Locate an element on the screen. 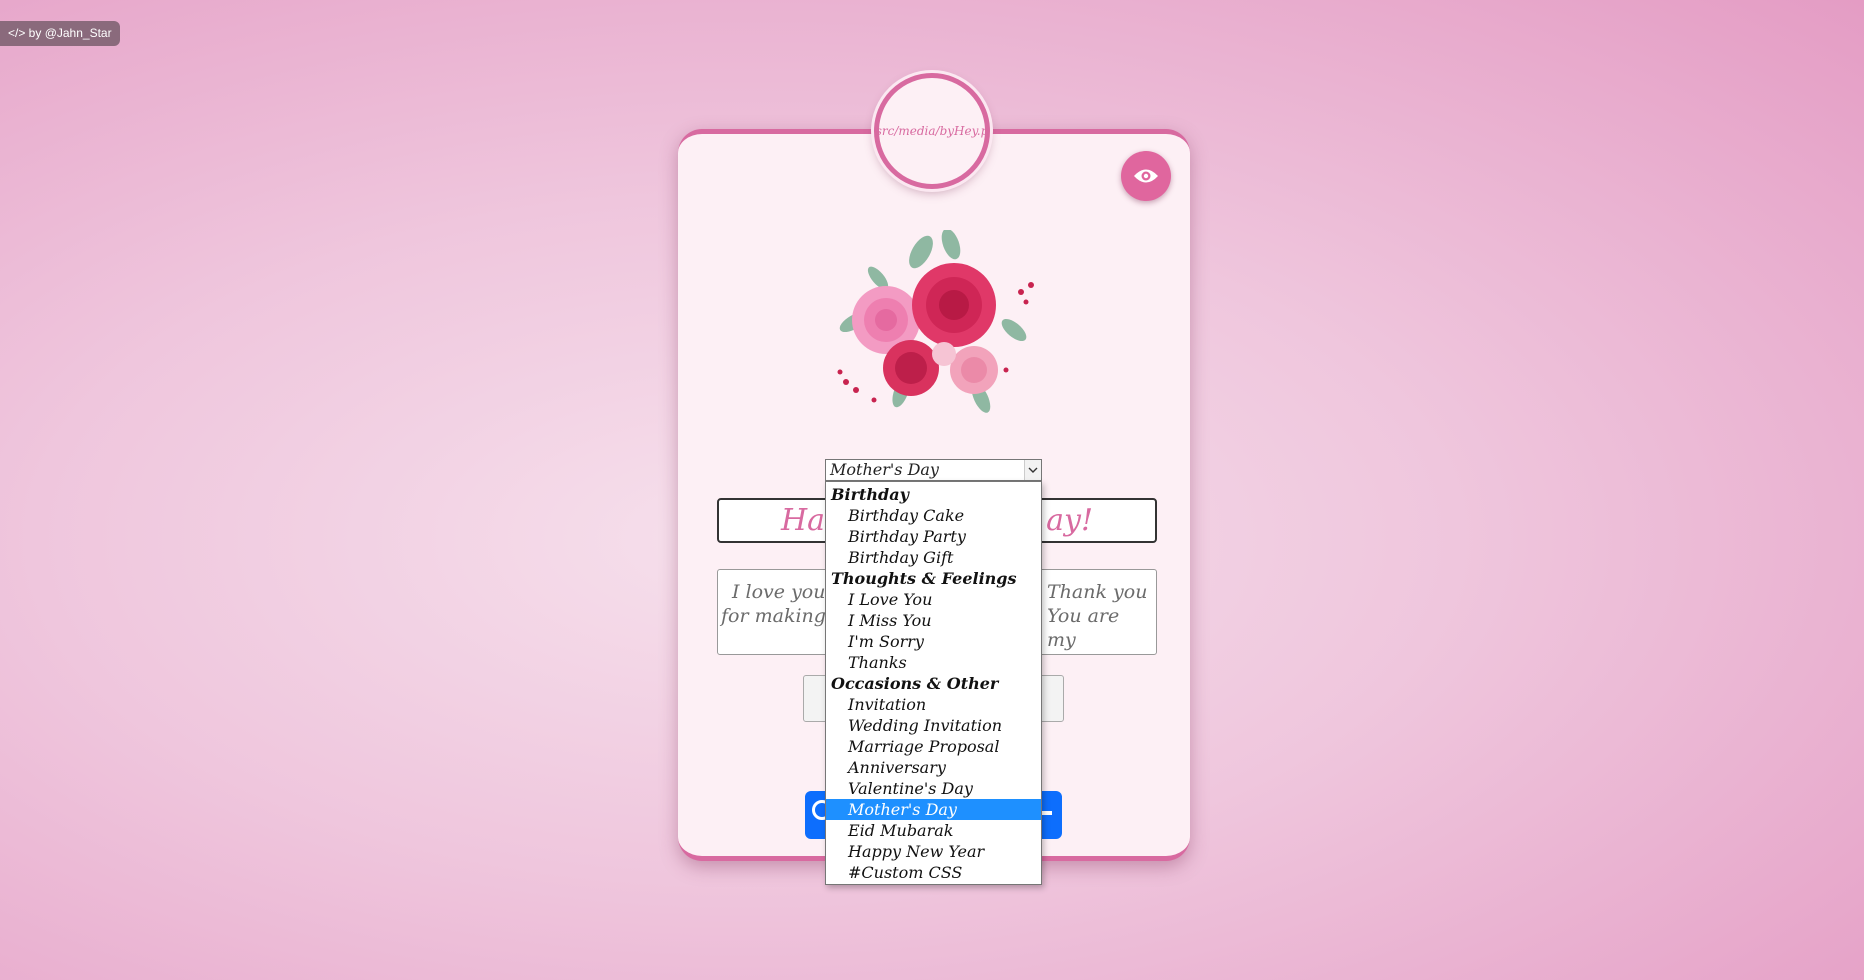 The width and height of the screenshot is (1864, 980). chevron-down-icon is located at coordinates (1032, 470).